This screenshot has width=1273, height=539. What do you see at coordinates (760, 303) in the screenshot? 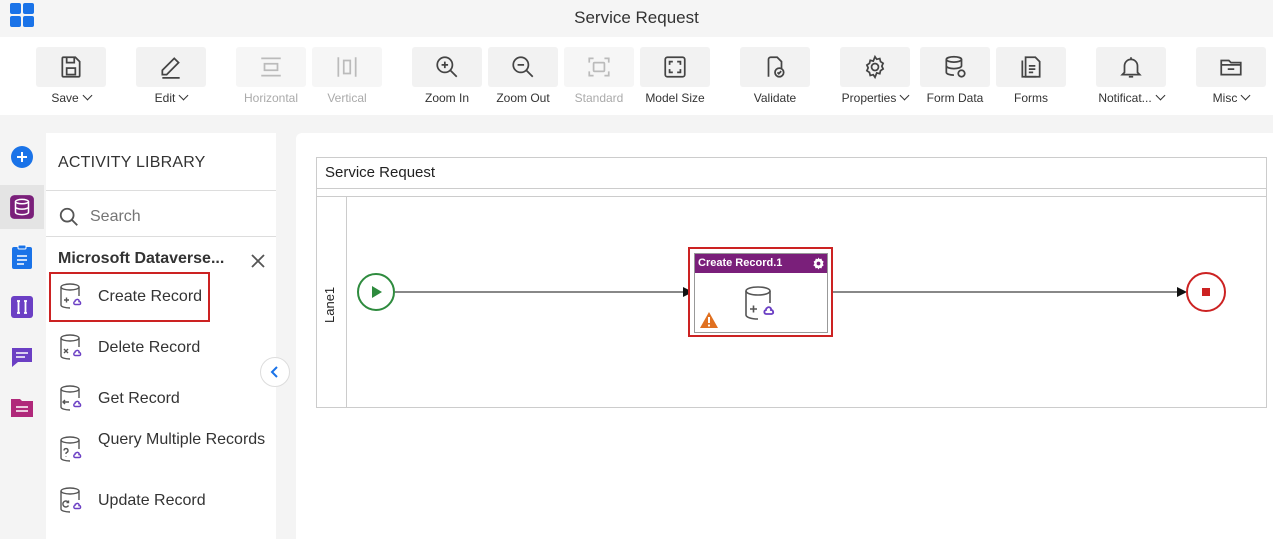
I see `create-record-icon` at bounding box center [760, 303].